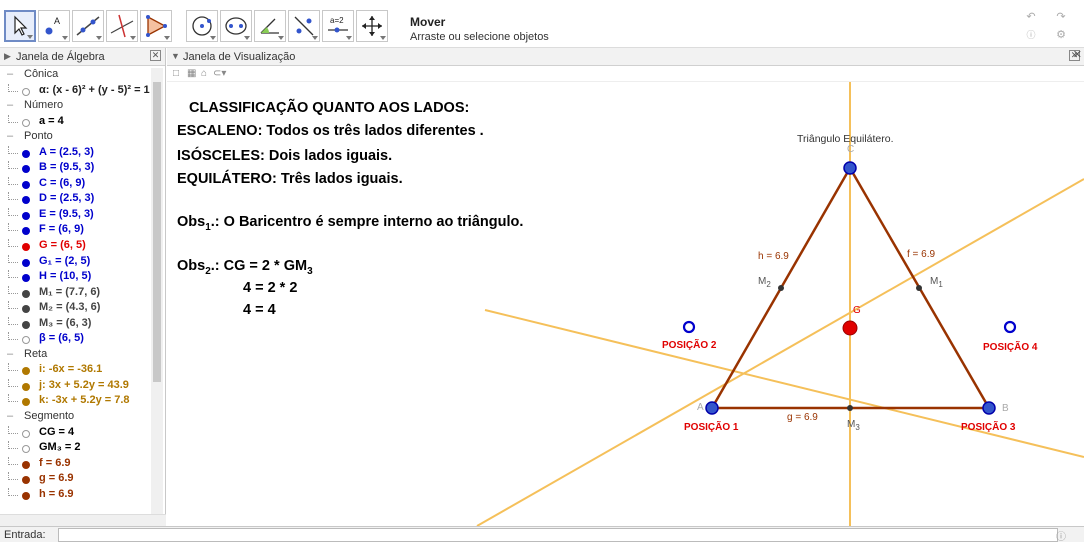  Describe the element at coordinates (75, 200) in the screenshot. I see `algebra-object-row: D = (2.5, 3)` at that location.